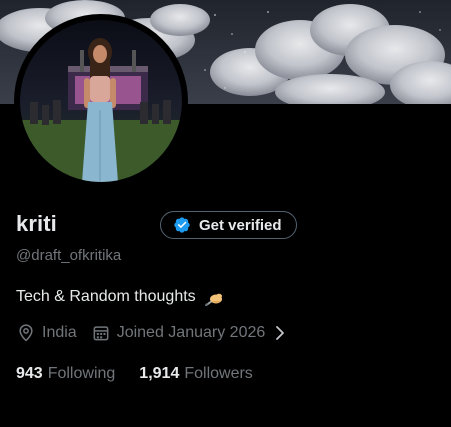 This screenshot has height=427, width=451. I want to click on get-verified-button: Get verified, so click(228, 225).